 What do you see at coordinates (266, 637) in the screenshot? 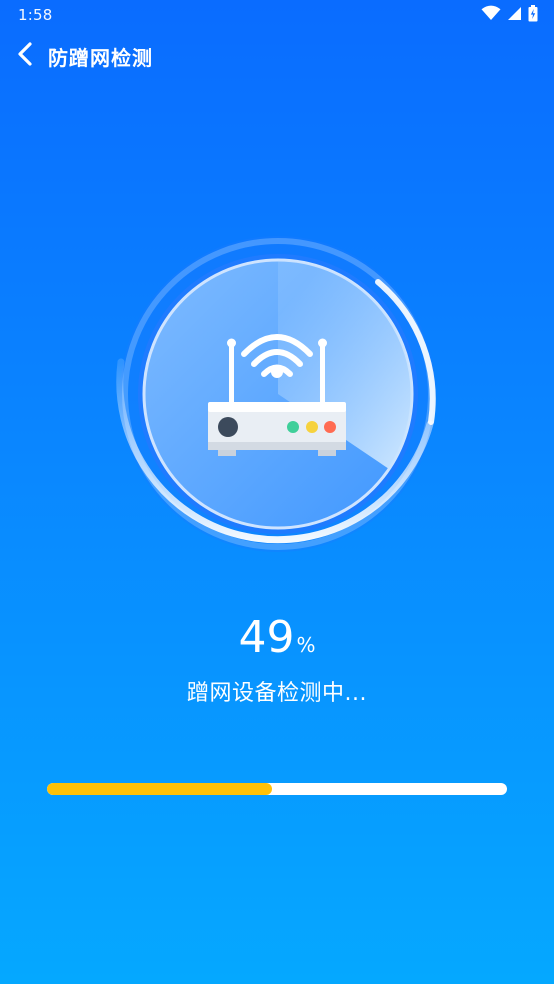
I see `percent-value: 49` at bounding box center [266, 637].